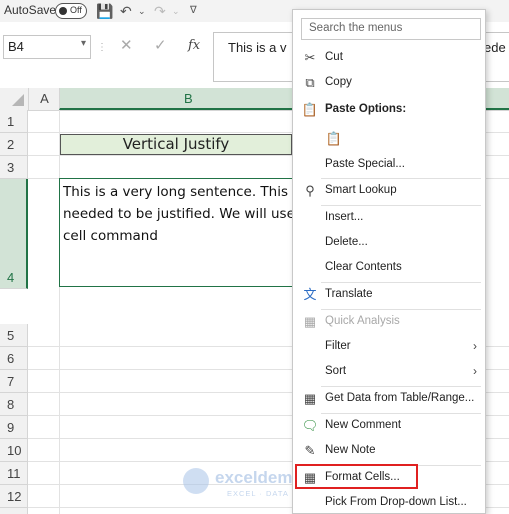 The width and height of the screenshot is (509, 514). What do you see at coordinates (389, 451) in the screenshot?
I see `menu-item-new-note: ✎ New Note` at bounding box center [389, 451].